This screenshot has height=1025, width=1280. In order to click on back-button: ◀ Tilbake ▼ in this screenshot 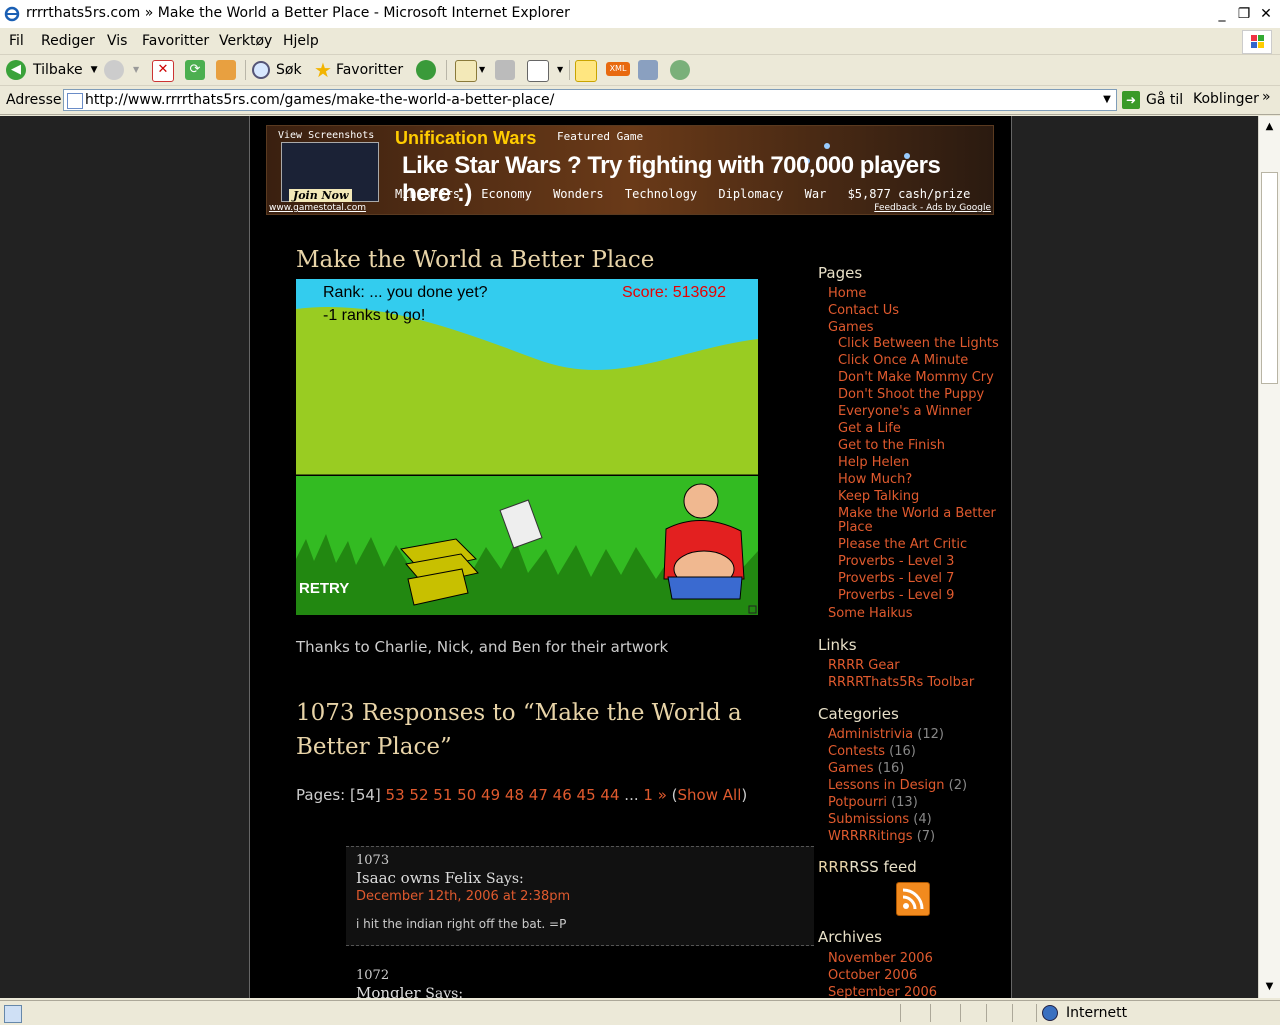, I will do `click(52, 70)`.